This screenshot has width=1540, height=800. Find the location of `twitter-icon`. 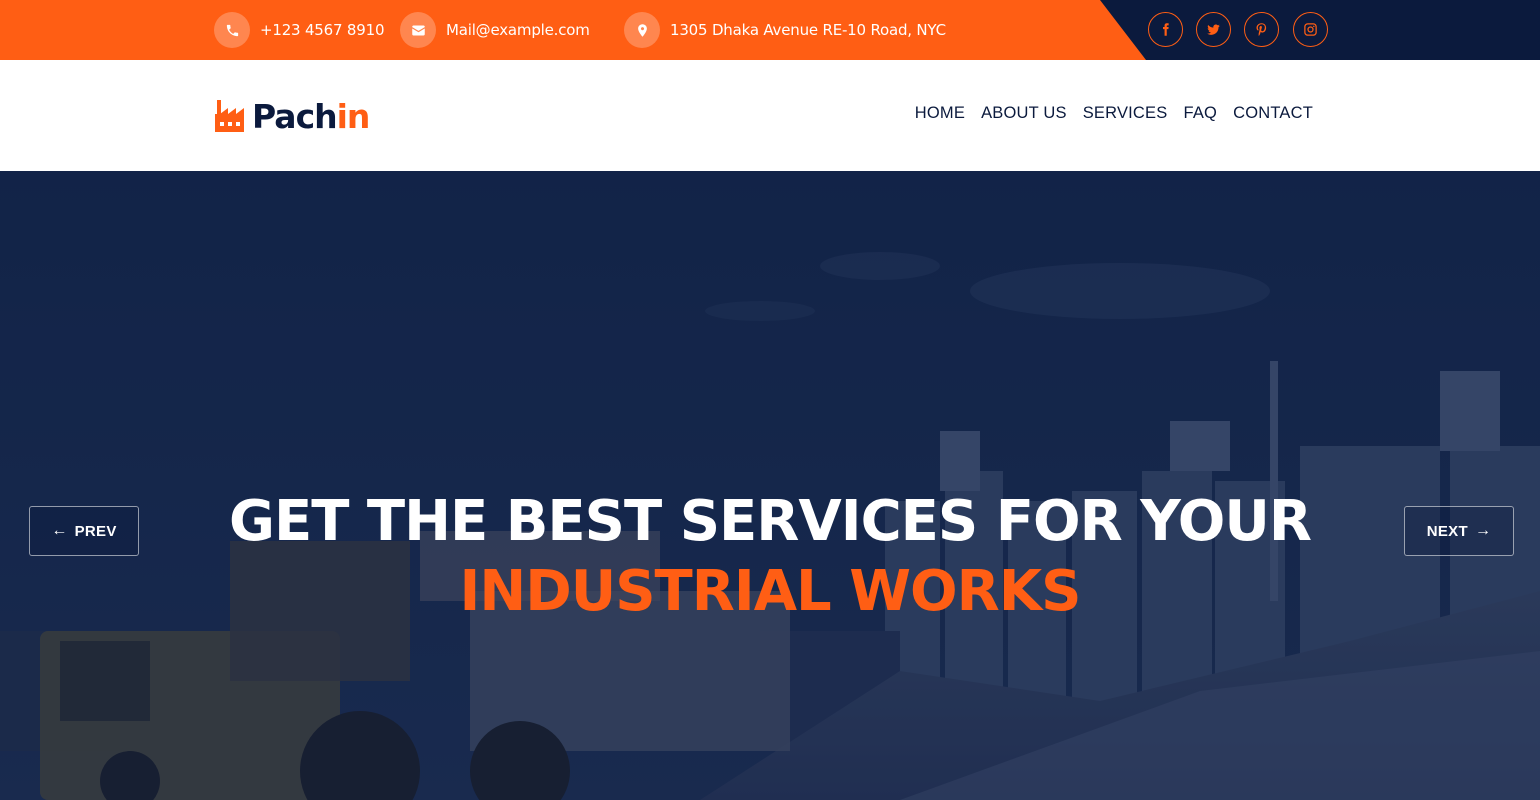

twitter-icon is located at coordinates (1213, 29).